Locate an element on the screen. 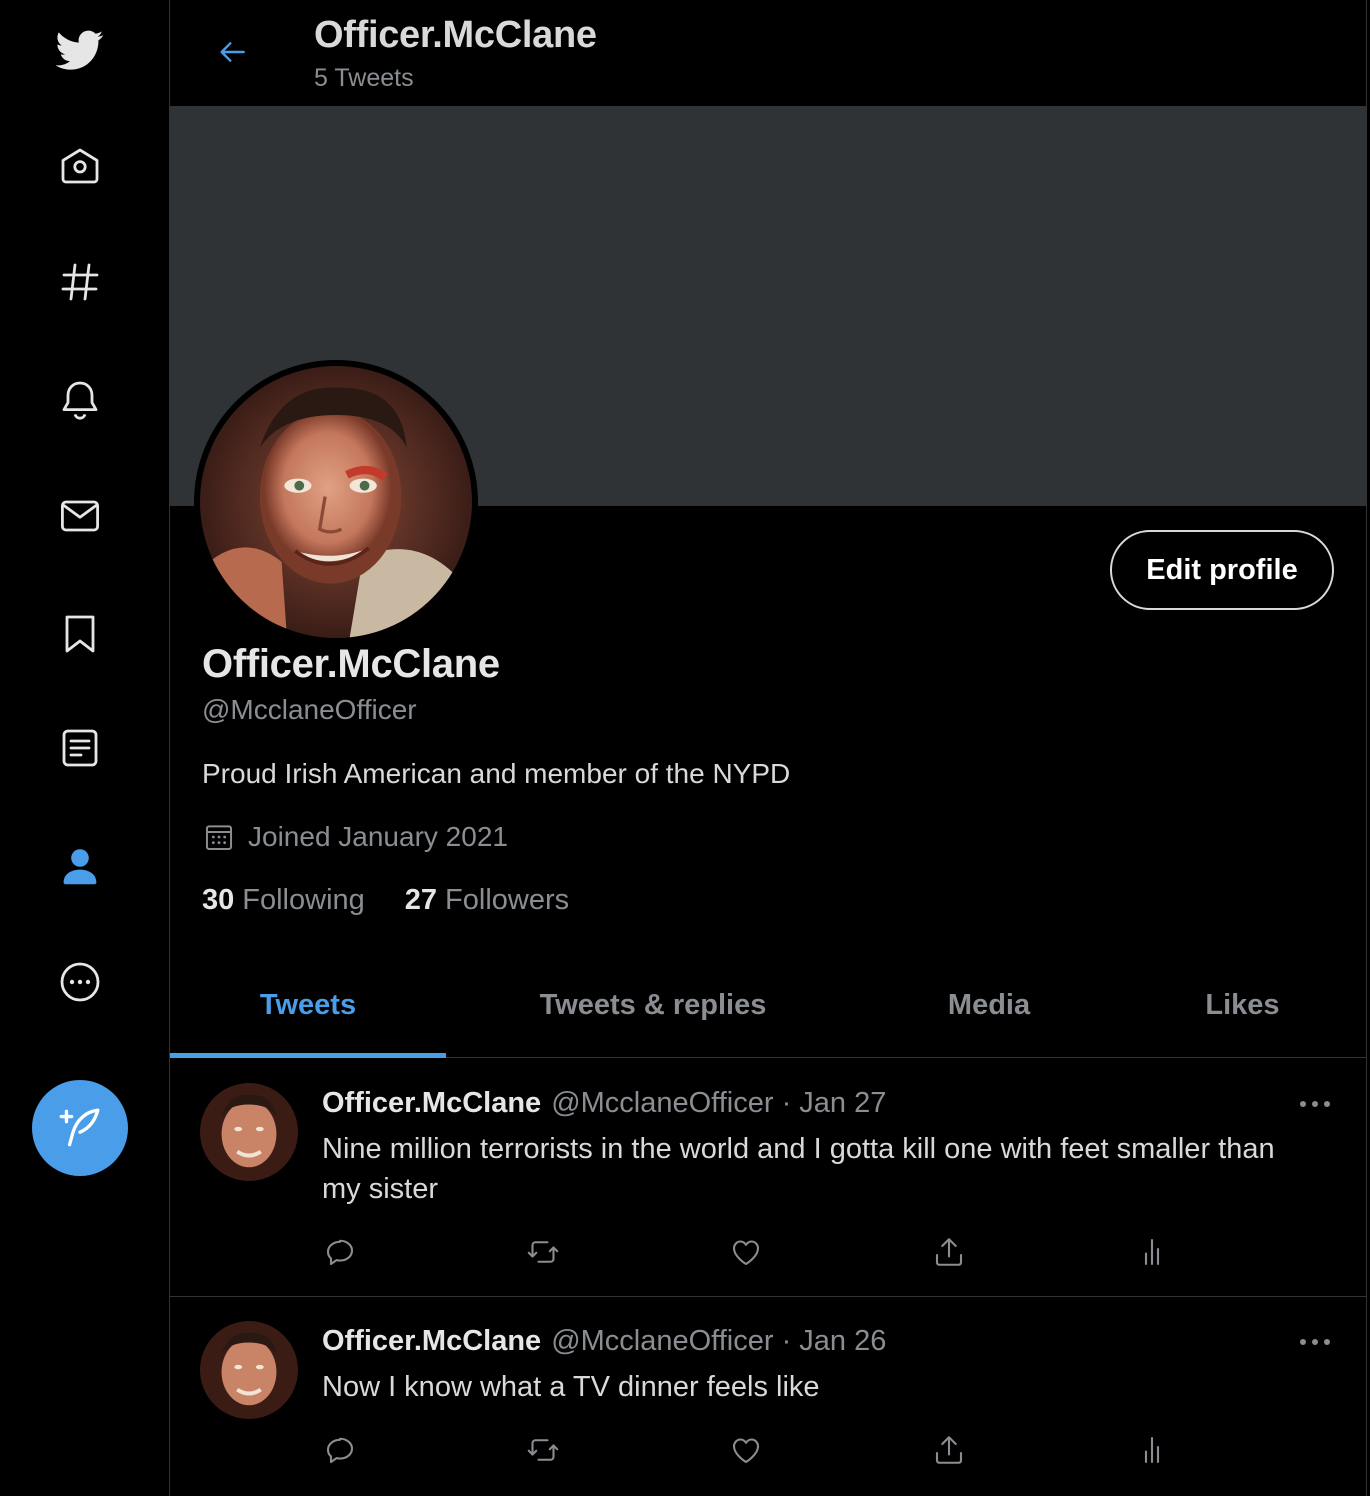 Image resolution: width=1370 pixels, height=1496 pixels. following-link: 30 Following is located at coordinates (283, 900).